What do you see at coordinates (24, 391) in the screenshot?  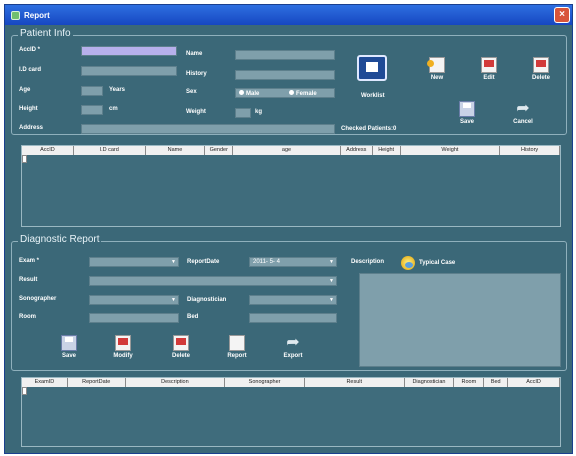 I see `report-row-indicator` at bounding box center [24, 391].